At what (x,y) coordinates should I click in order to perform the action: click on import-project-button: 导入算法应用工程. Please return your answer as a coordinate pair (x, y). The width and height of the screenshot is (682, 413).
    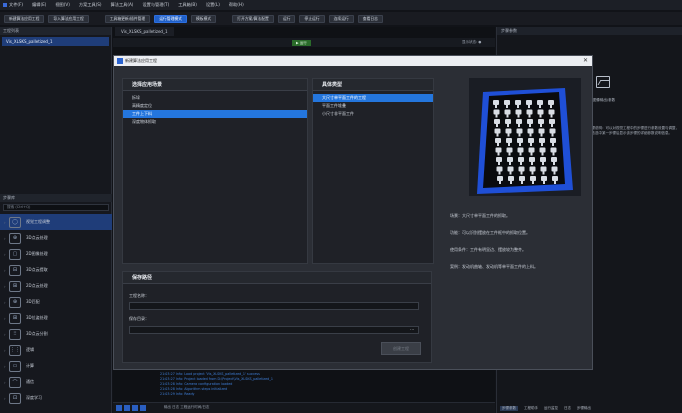
    Looking at the image, I should click on (68, 18).